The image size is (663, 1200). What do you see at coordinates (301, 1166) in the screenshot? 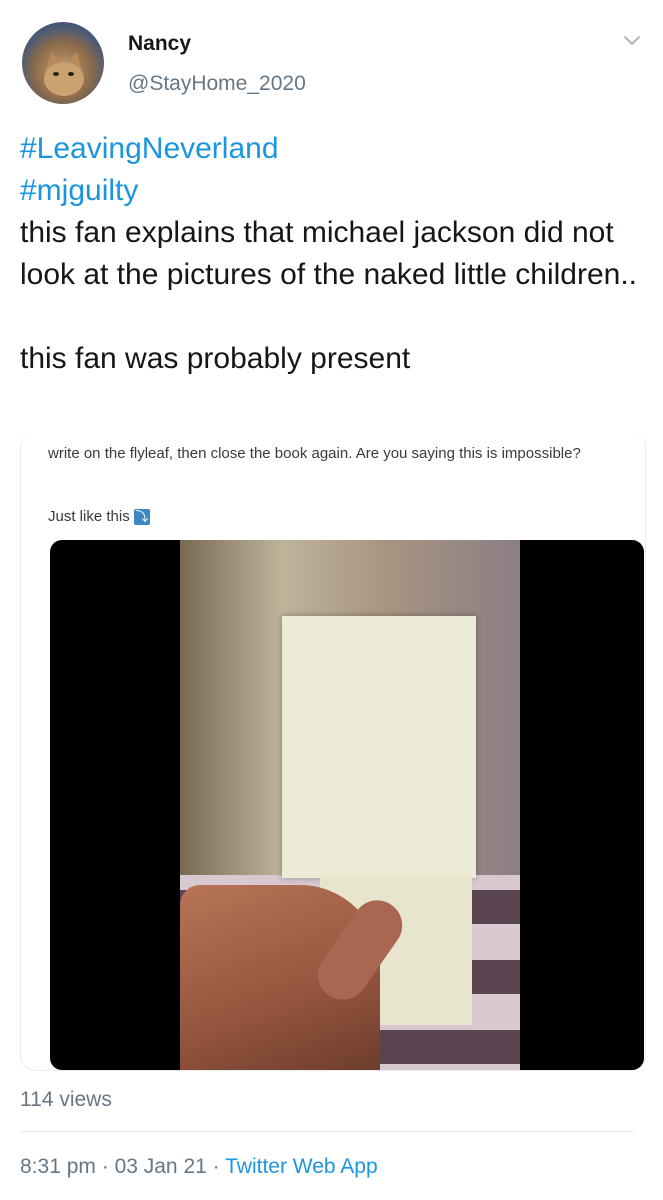
I see `tweet-source-link: Twitter Web App` at bounding box center [301, 1166].